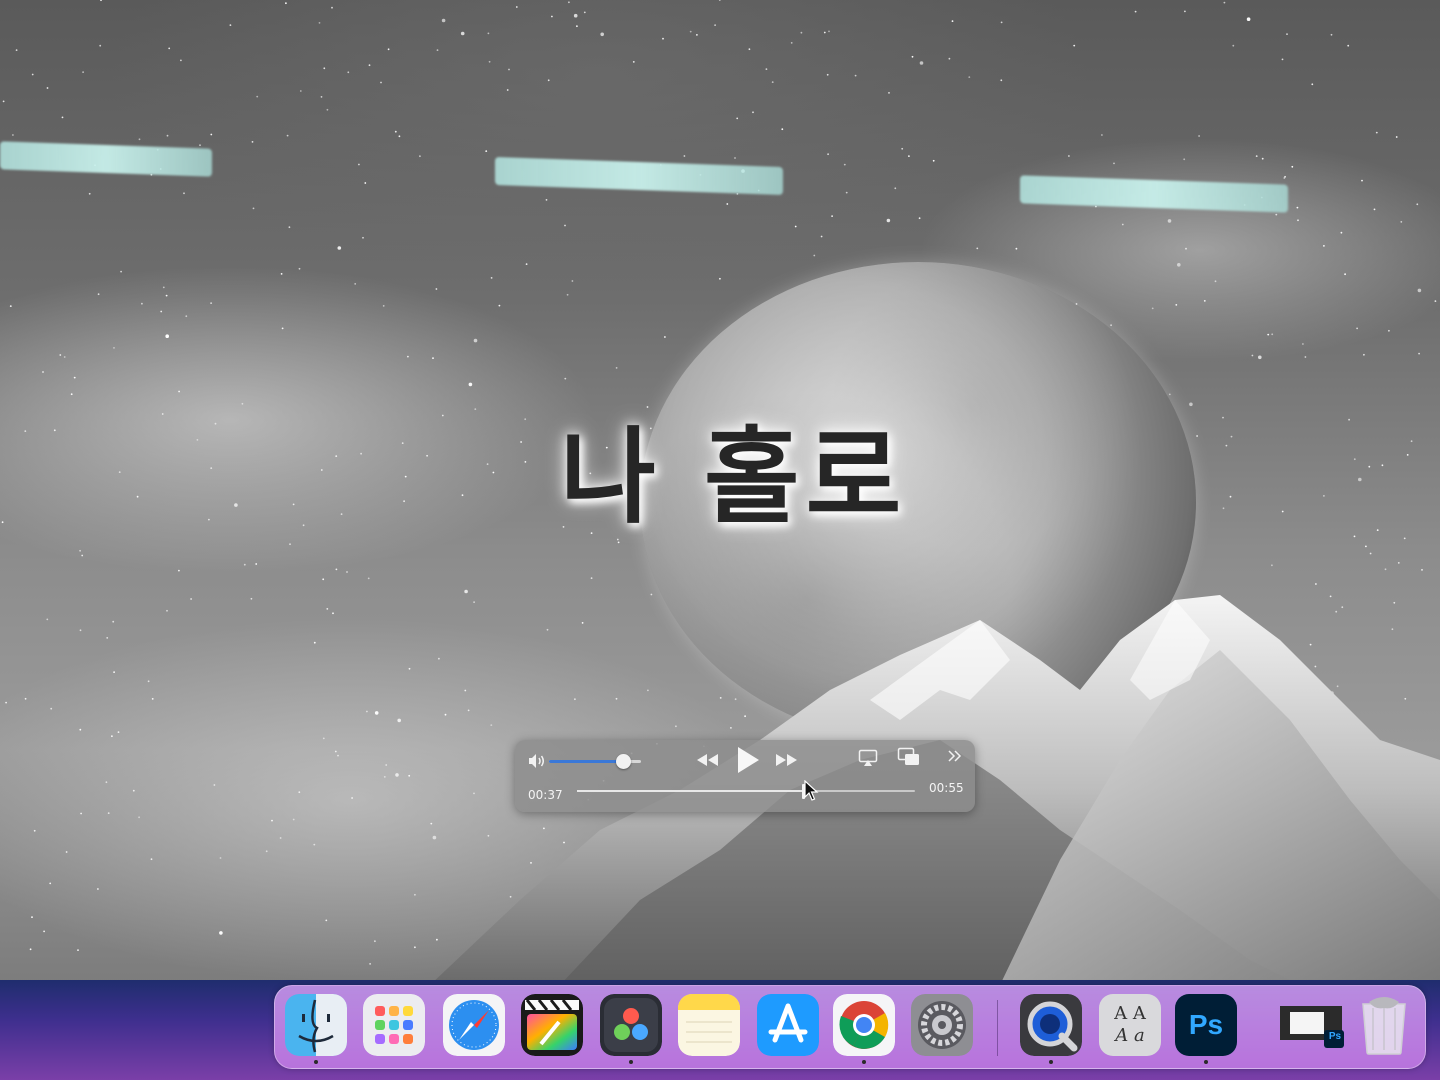 Image resolution: width=1440 pixels, height=1080 pixels. I want to click on font-book-icon: A A A a, so click(1130, 1024).